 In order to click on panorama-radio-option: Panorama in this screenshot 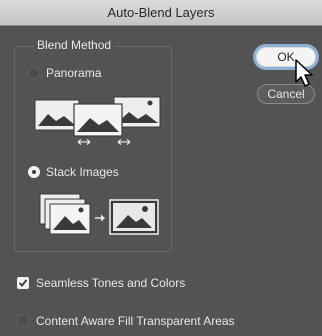, I will do `click(64, 73)`.